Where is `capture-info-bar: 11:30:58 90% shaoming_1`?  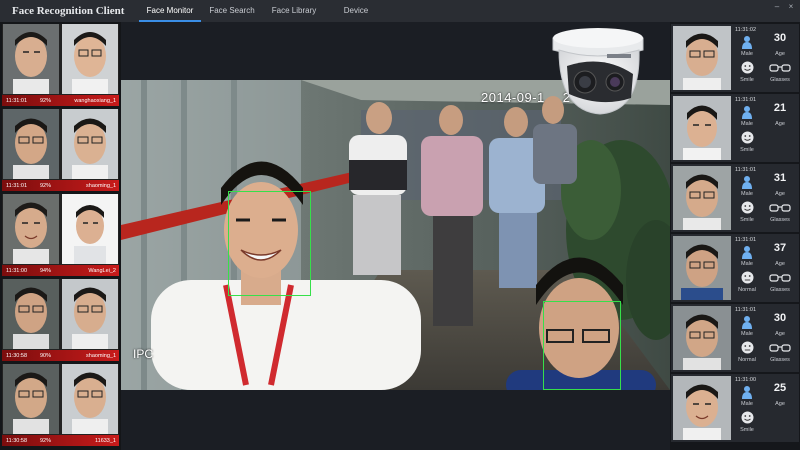
capture-info-bar: 11:30:58 90% shaoming_1 is located at coordinates (60, 355).